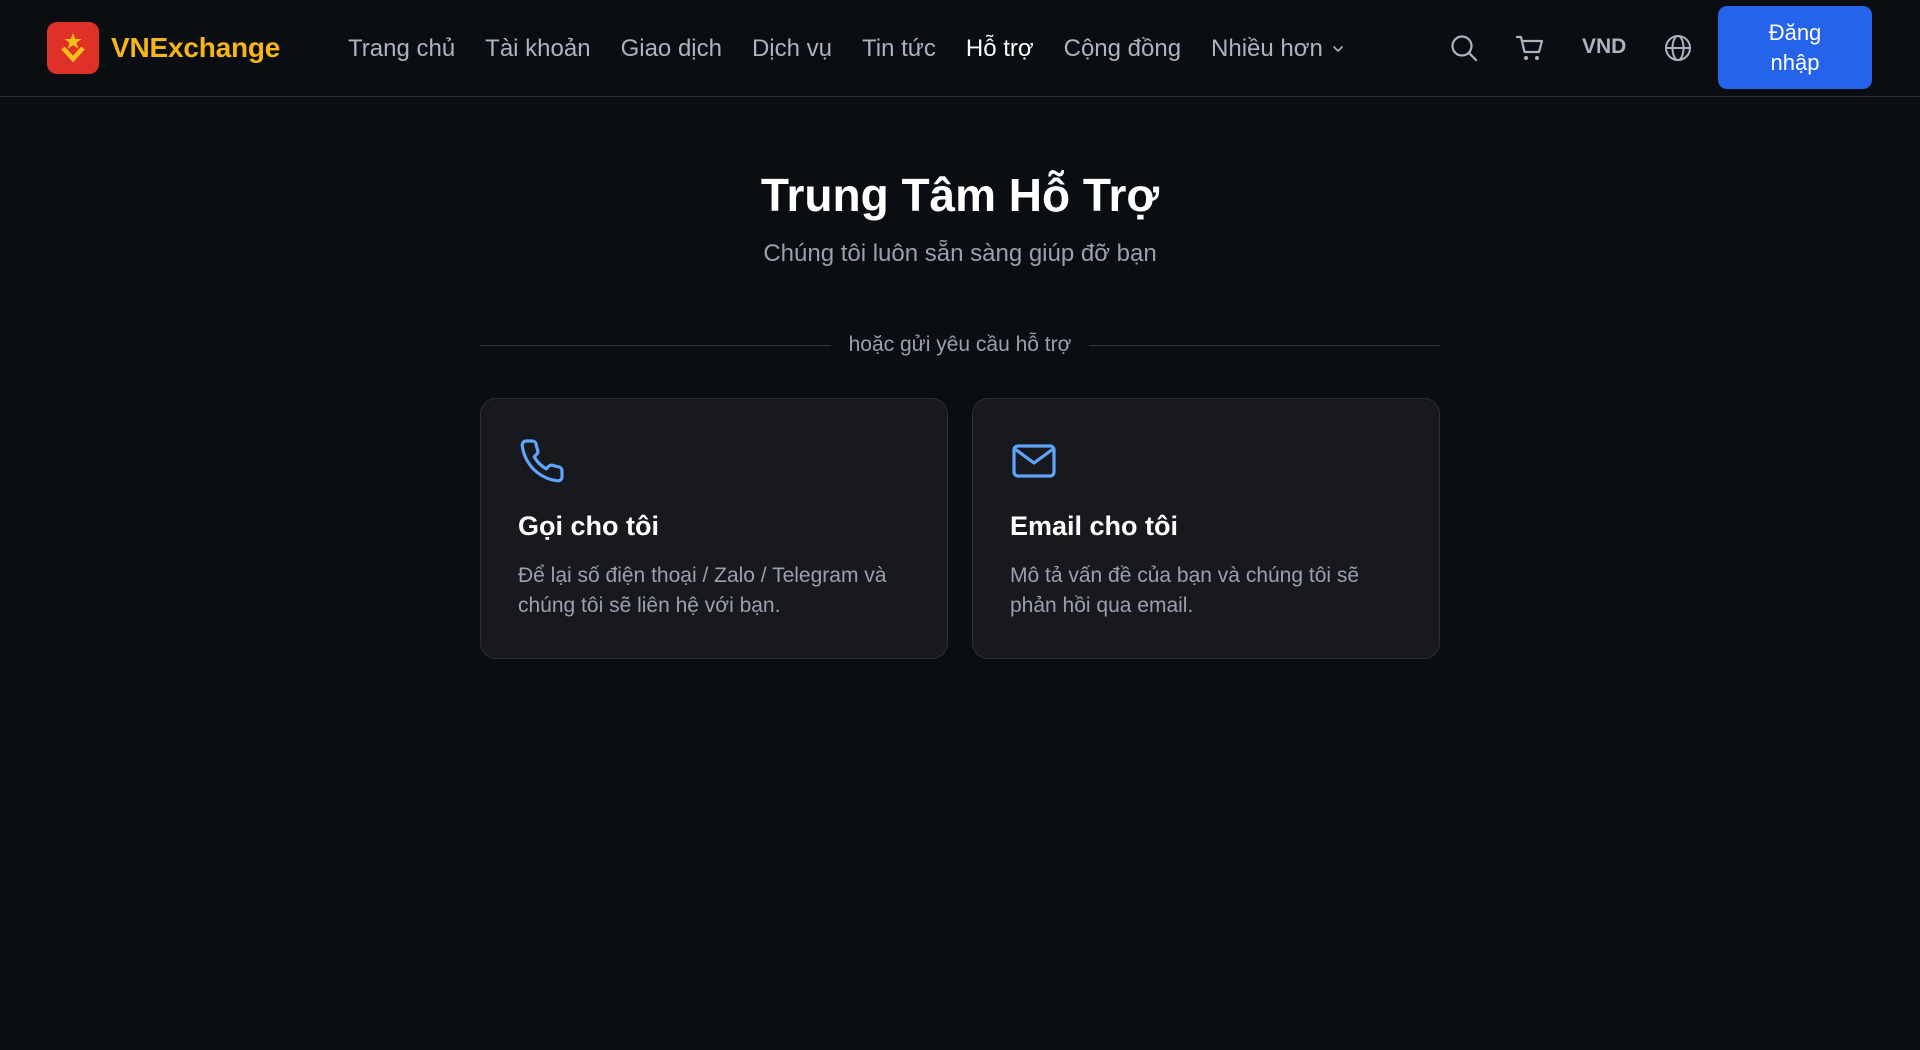 Image resolution: width=1920 pixels, height=1050 pixels. What do you see at coordinates (401, 49) in the screenshot?
I see `nav-item-home: Trang chủ` at bounding box center [401, 49].